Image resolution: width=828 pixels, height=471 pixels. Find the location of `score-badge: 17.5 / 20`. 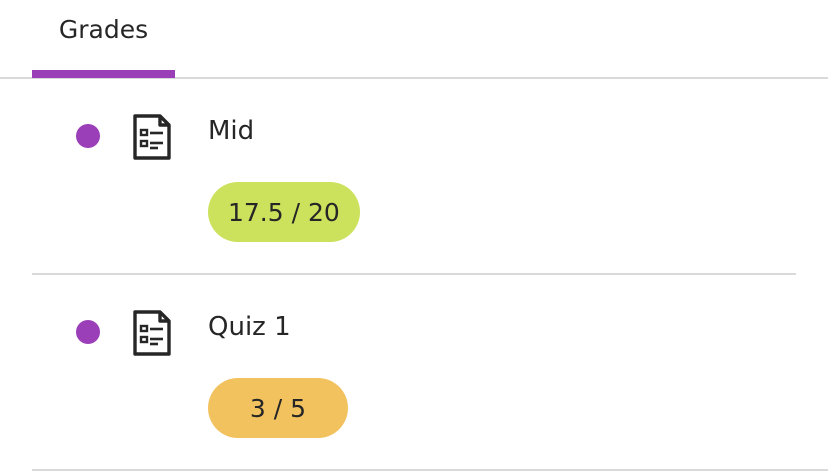

score-badge: 17.5 / 20 is located at coordinates (284, 212).